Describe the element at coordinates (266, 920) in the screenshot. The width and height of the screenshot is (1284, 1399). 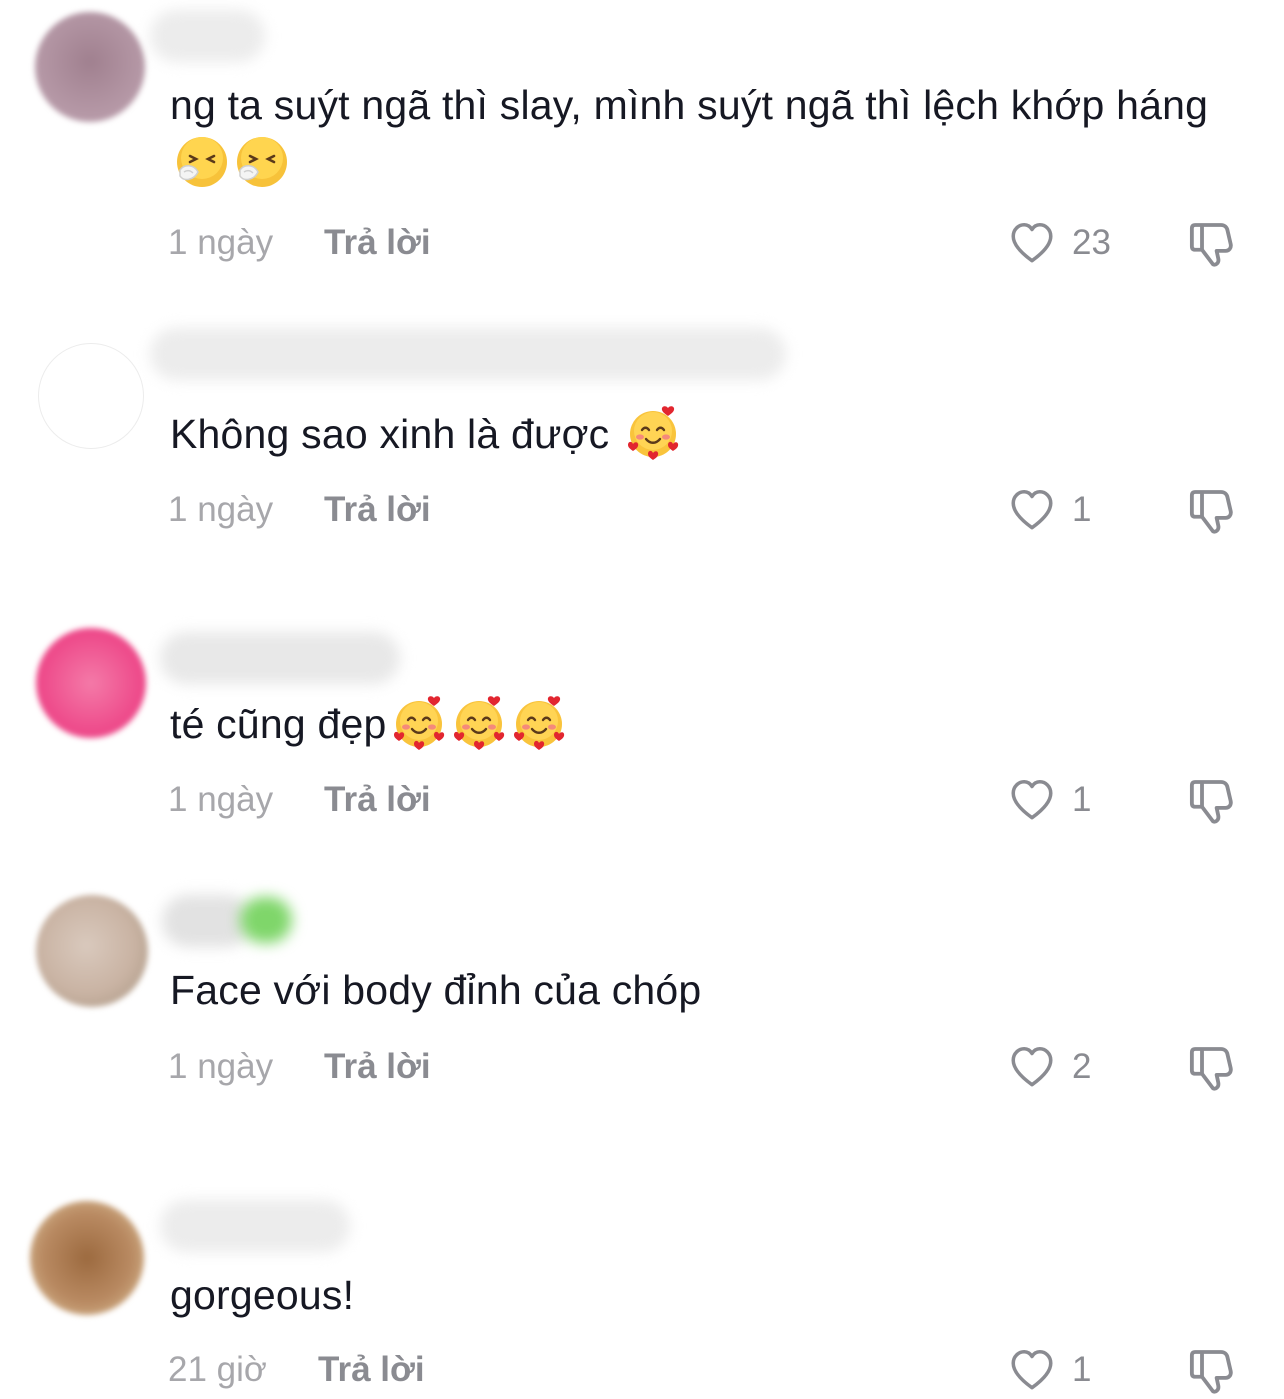
I see `username-badge-redacted` at that location.